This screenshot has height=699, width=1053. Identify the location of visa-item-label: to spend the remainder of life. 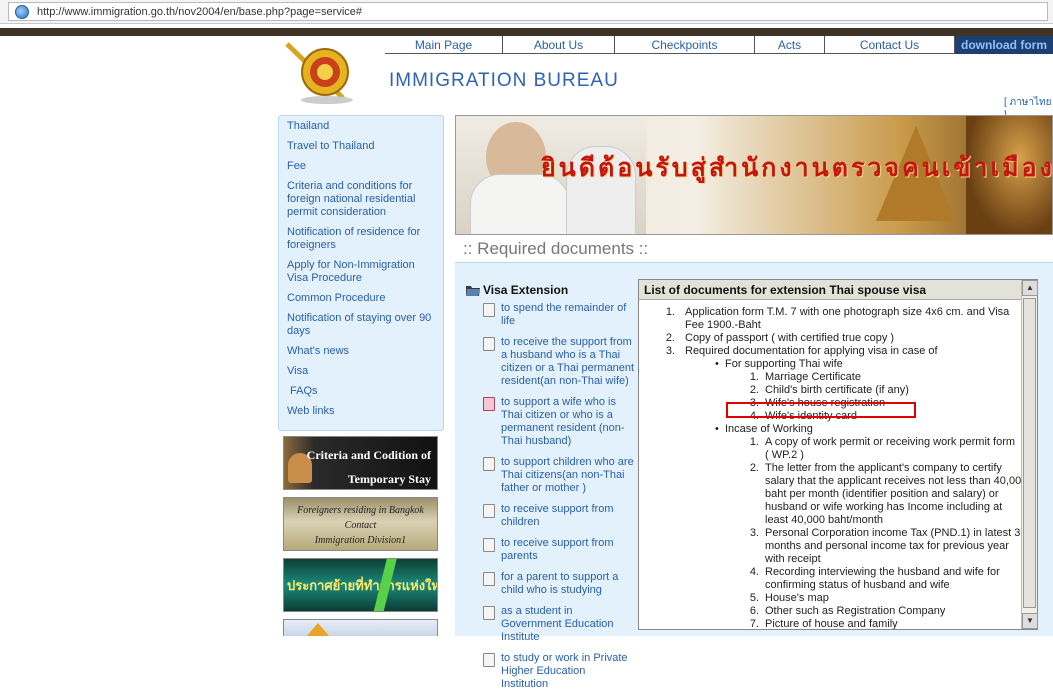
(564, 314).